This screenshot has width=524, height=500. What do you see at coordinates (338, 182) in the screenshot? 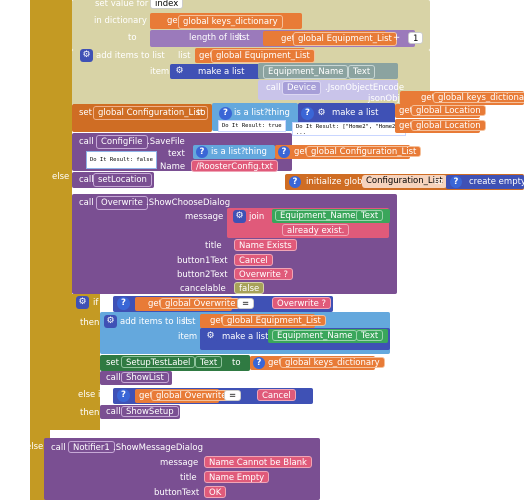
I see `initialize-global-label: initialize global` at bounding box center [338, 182].